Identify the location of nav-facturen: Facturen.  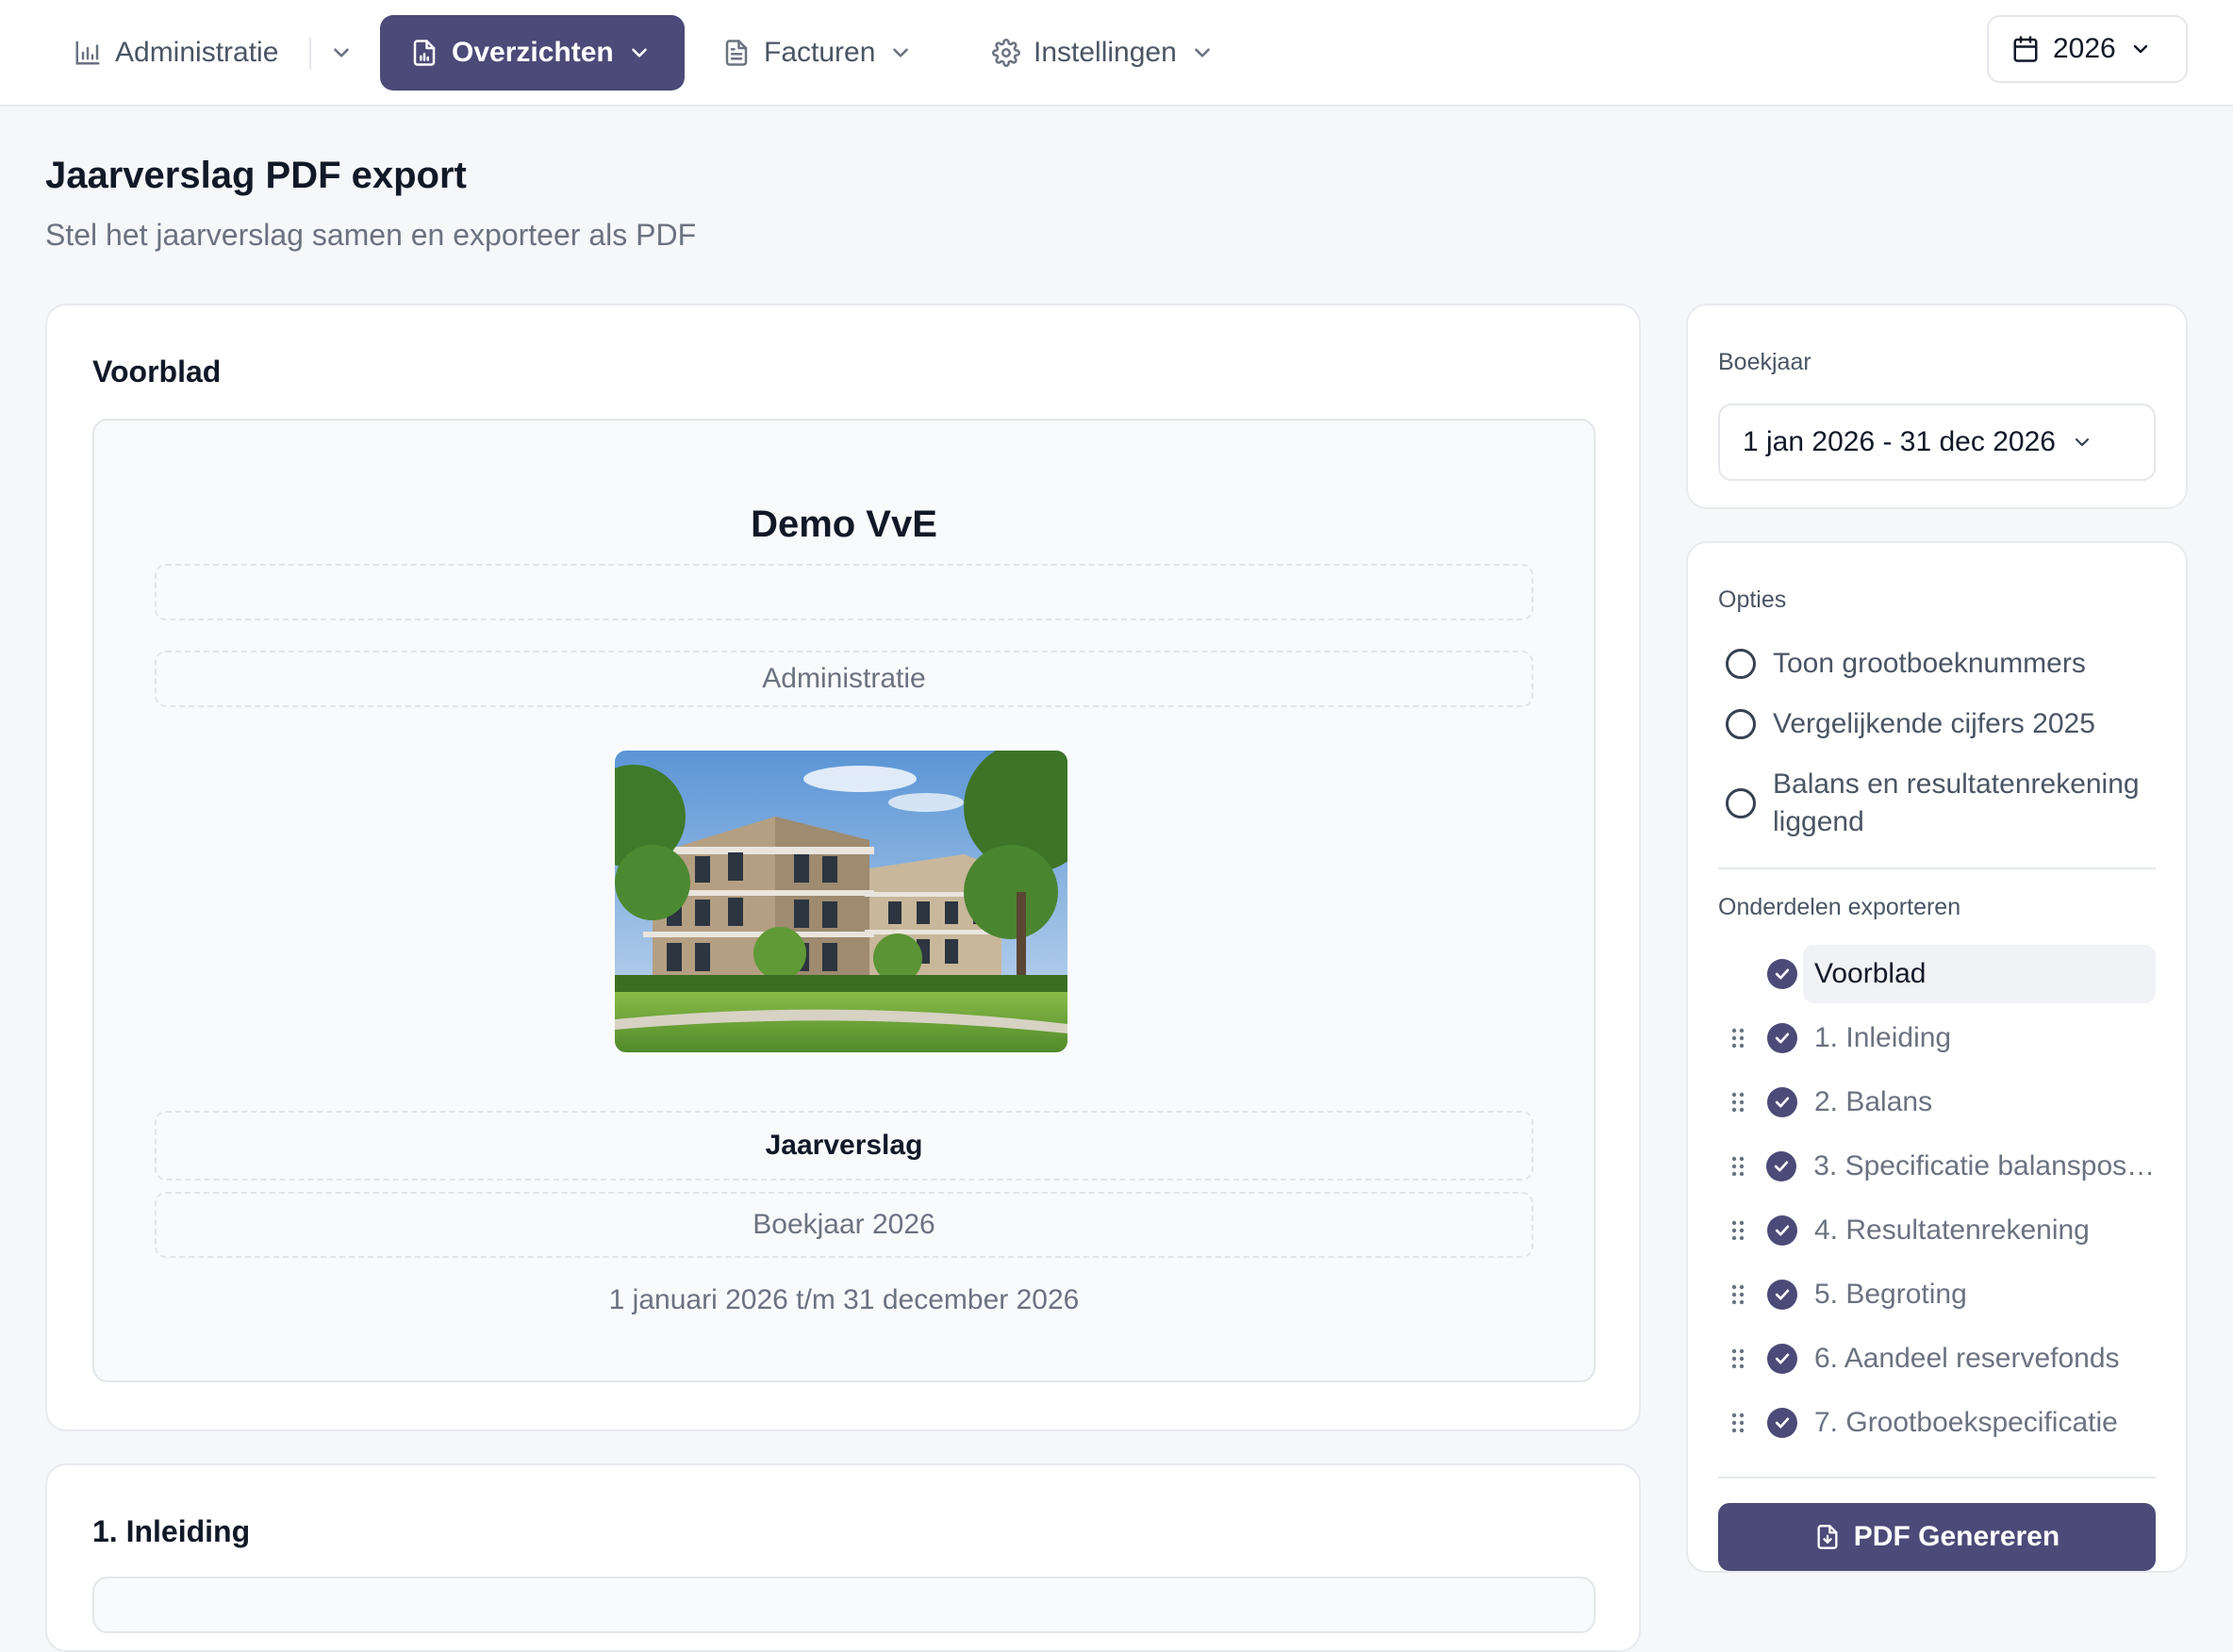
(818, 53).